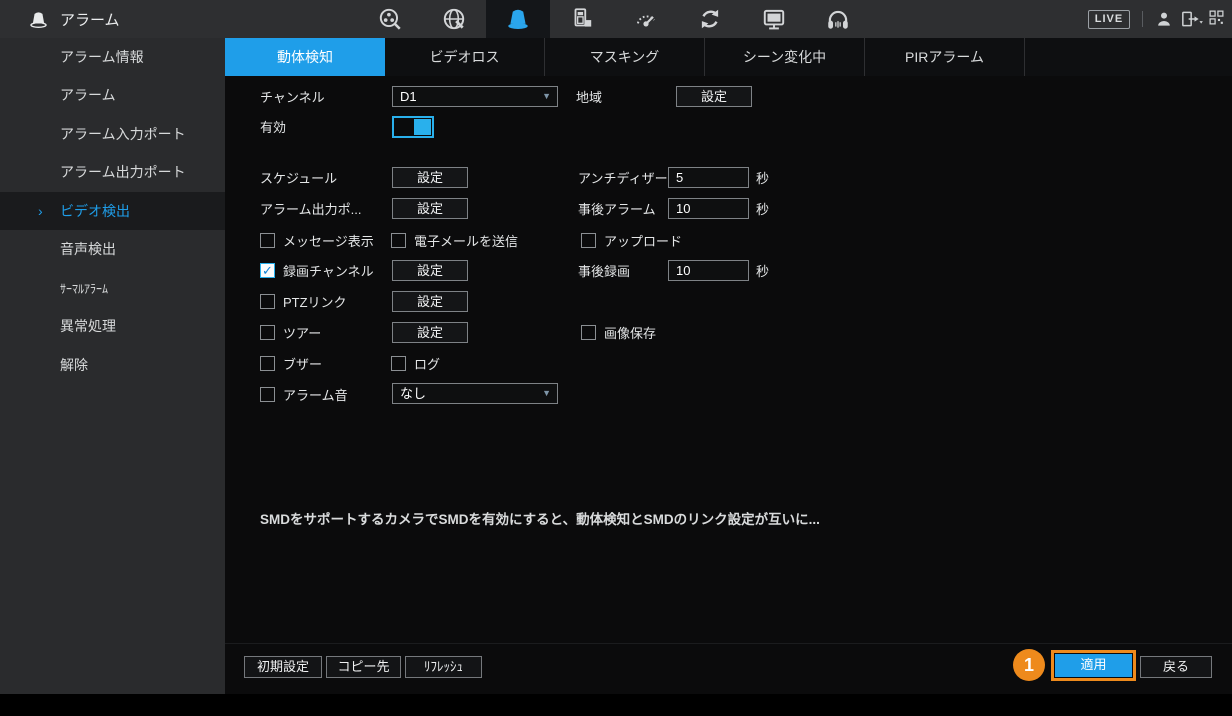 This screenshot has width=1232, height=716. I want to click on anti-dither-label: アンチディザー, so click(623, 178).